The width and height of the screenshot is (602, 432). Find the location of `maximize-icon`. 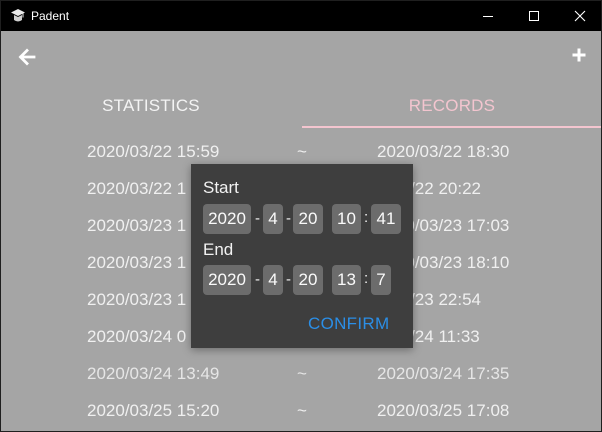

maximize-icon is located at coordinates (534, 16).